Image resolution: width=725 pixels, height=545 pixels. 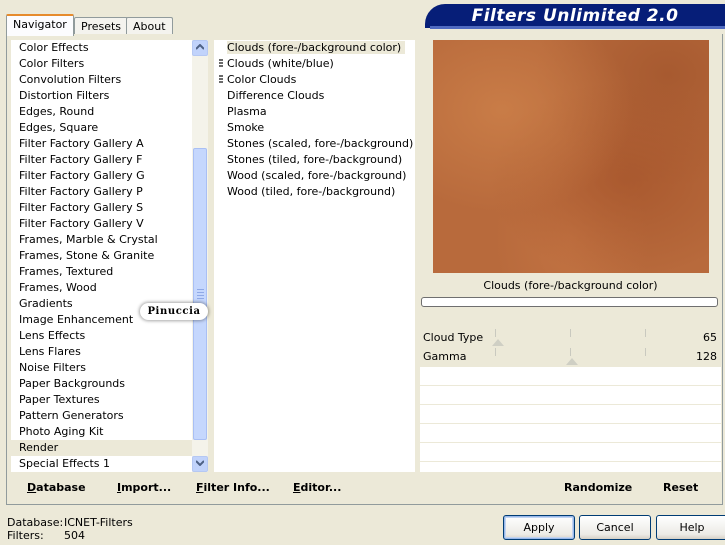 I want to click on filter-item-label: Smoke, so click(x=246, y=127).